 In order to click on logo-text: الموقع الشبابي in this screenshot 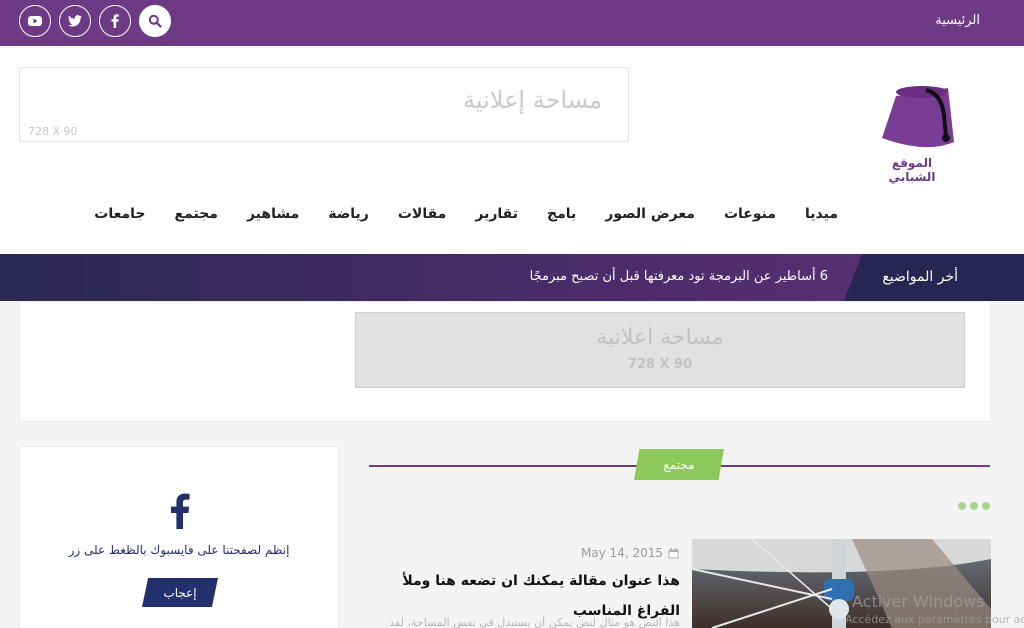, I will do `click(912, 170)`.